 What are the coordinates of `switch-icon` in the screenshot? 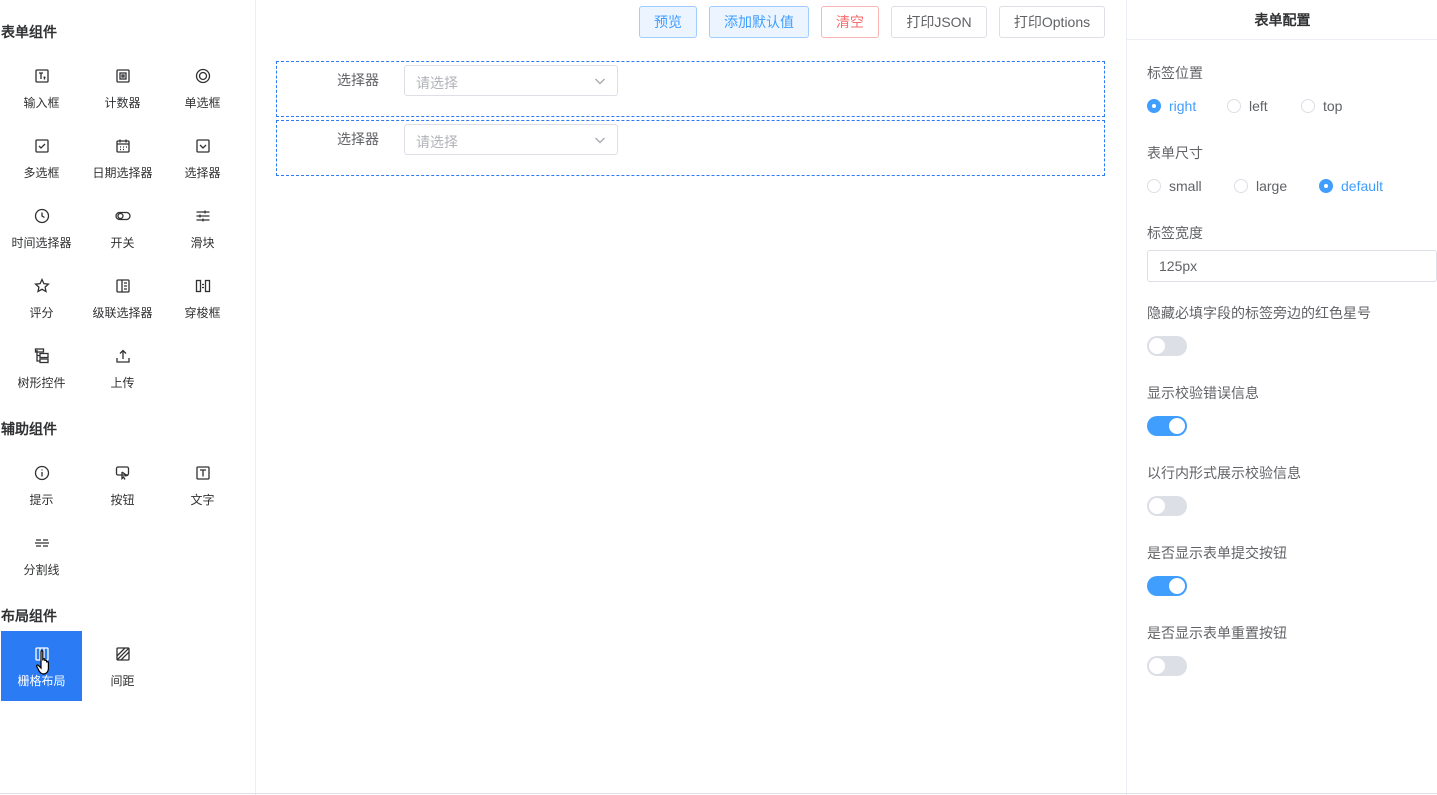 It's located at (123, 216).